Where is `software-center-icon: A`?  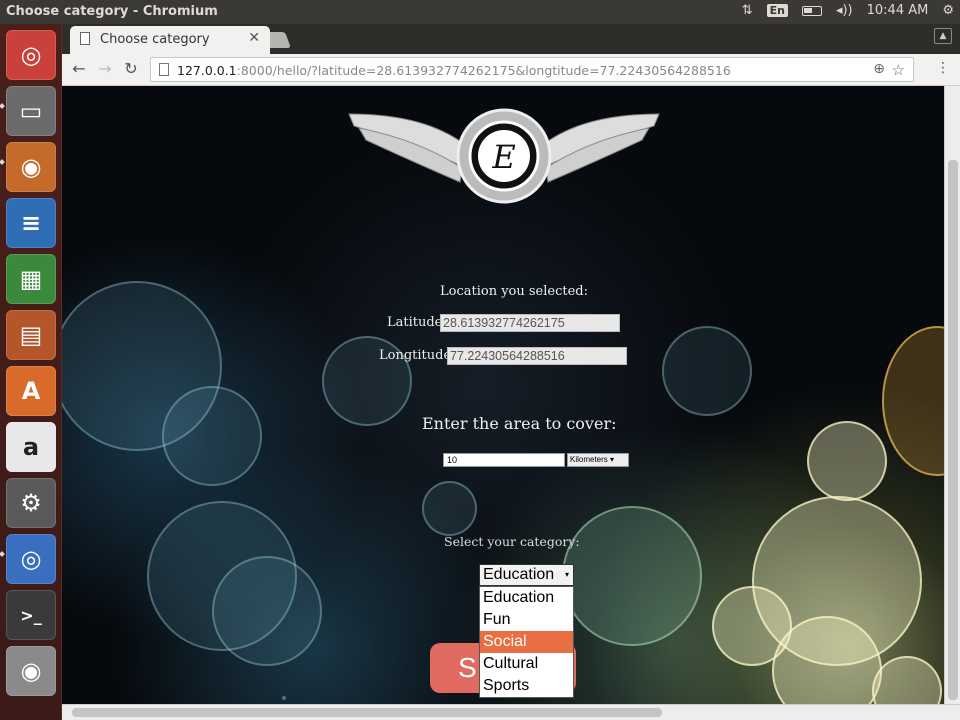
software-center-icon: A is located at coordinates (31, 391).